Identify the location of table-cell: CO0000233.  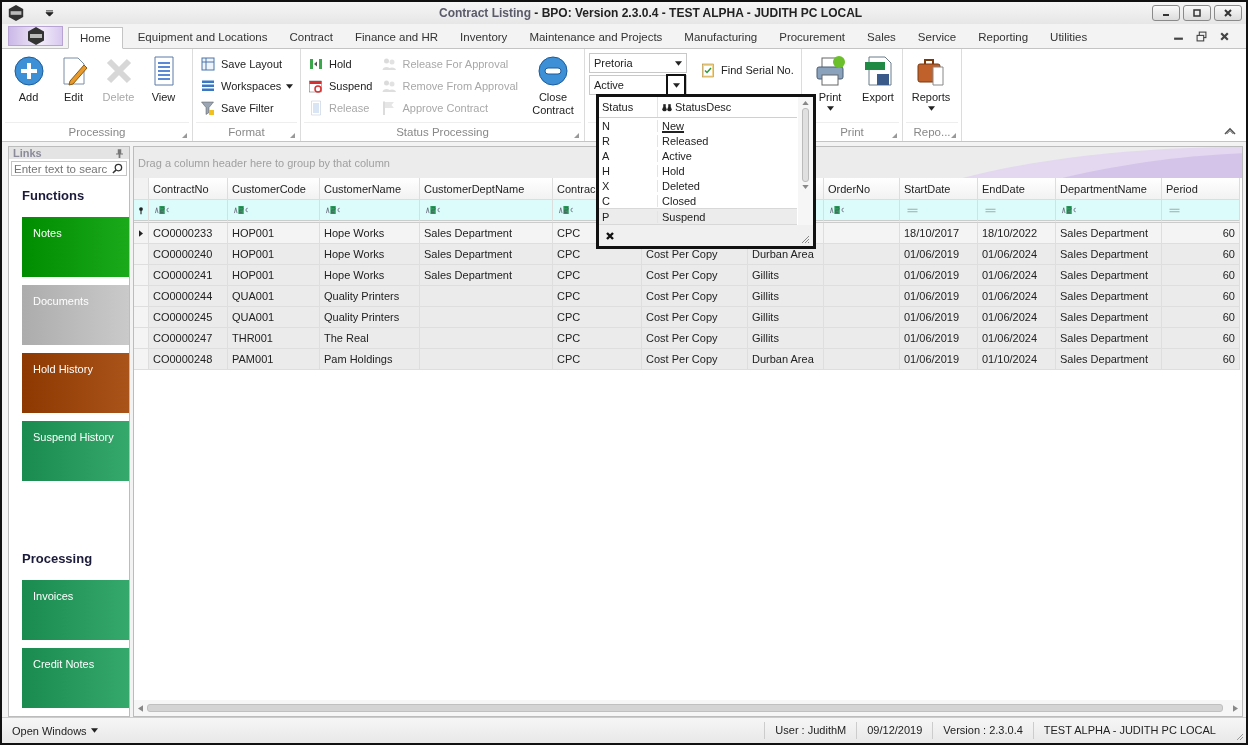
(188, 233).